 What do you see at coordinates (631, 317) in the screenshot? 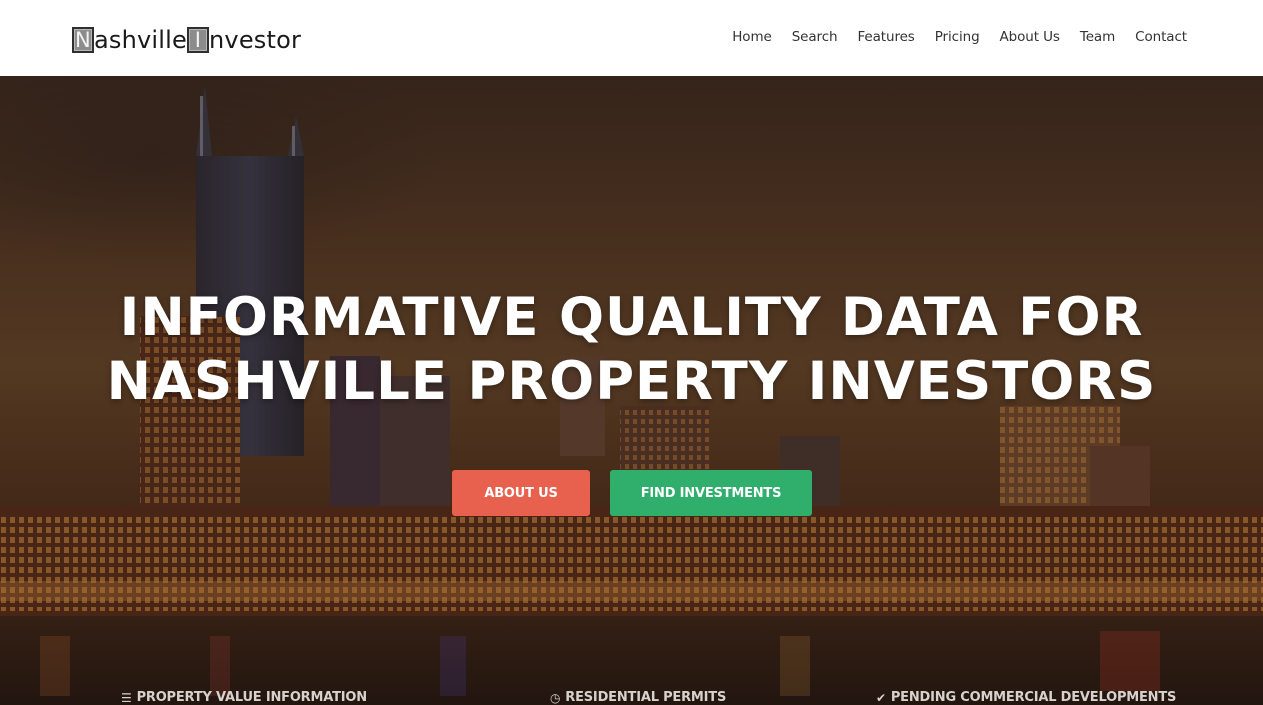
I see `hero-headline-line-1: INFORMATIVE QUALITY DATA FOR` at bounding box center [631, 317].